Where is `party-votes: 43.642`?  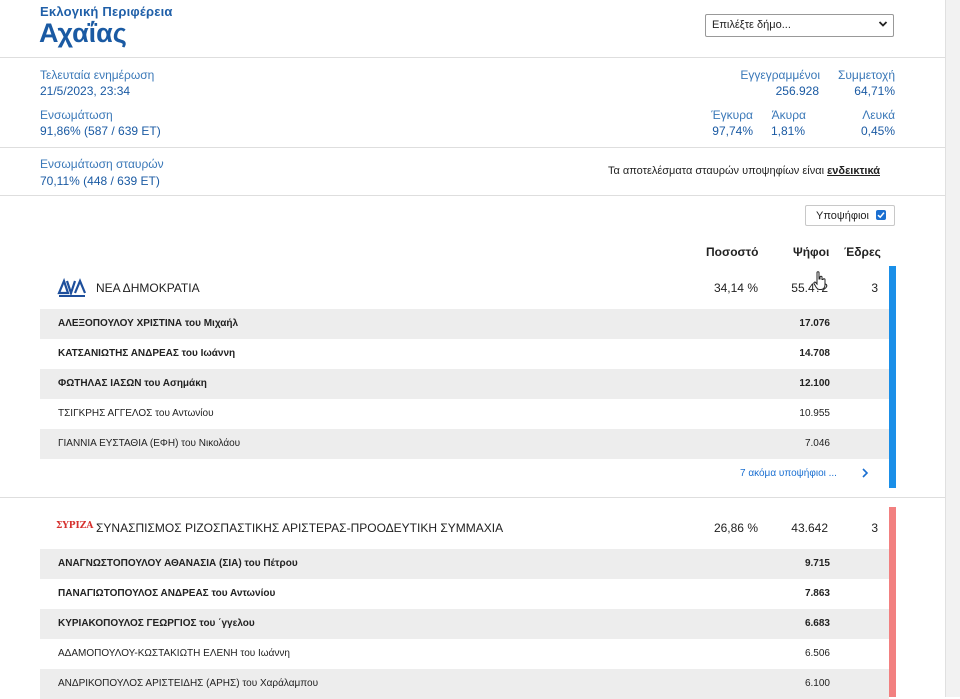
party-votes: 43.642 is located at coordinates (809, 528).